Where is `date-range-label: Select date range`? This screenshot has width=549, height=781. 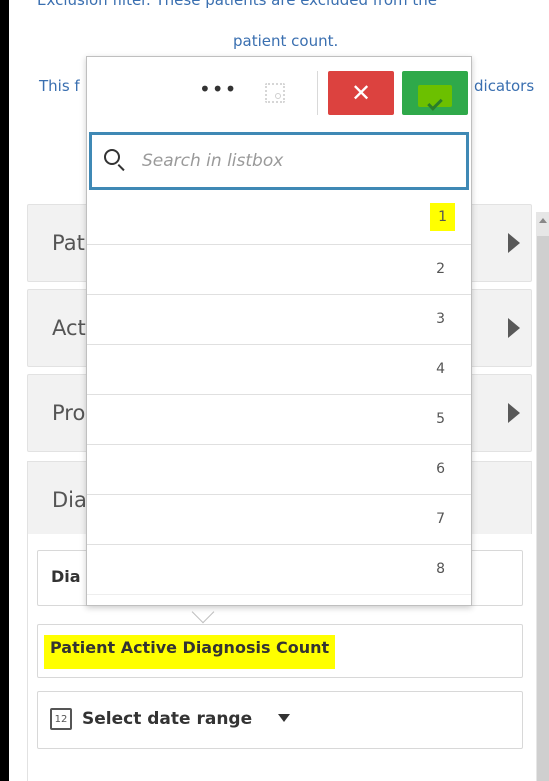 date-range-label: Select date range is located at coordinates (167, 719).